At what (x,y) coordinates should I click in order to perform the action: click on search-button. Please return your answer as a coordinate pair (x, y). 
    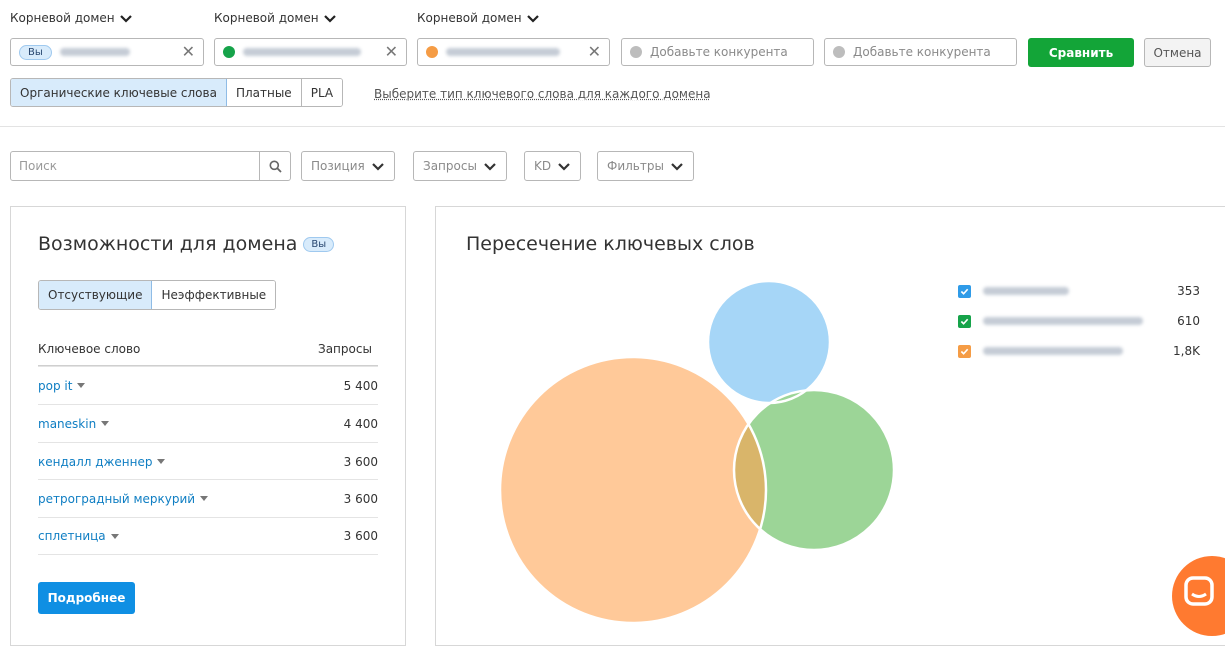
    Looking at the image, I should click on (274, 166).